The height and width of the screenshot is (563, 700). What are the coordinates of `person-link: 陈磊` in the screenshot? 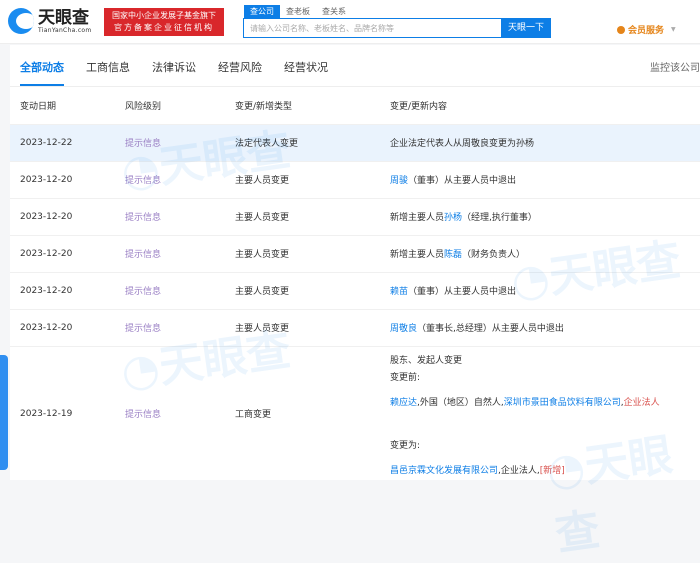 It's located at (453, 255).